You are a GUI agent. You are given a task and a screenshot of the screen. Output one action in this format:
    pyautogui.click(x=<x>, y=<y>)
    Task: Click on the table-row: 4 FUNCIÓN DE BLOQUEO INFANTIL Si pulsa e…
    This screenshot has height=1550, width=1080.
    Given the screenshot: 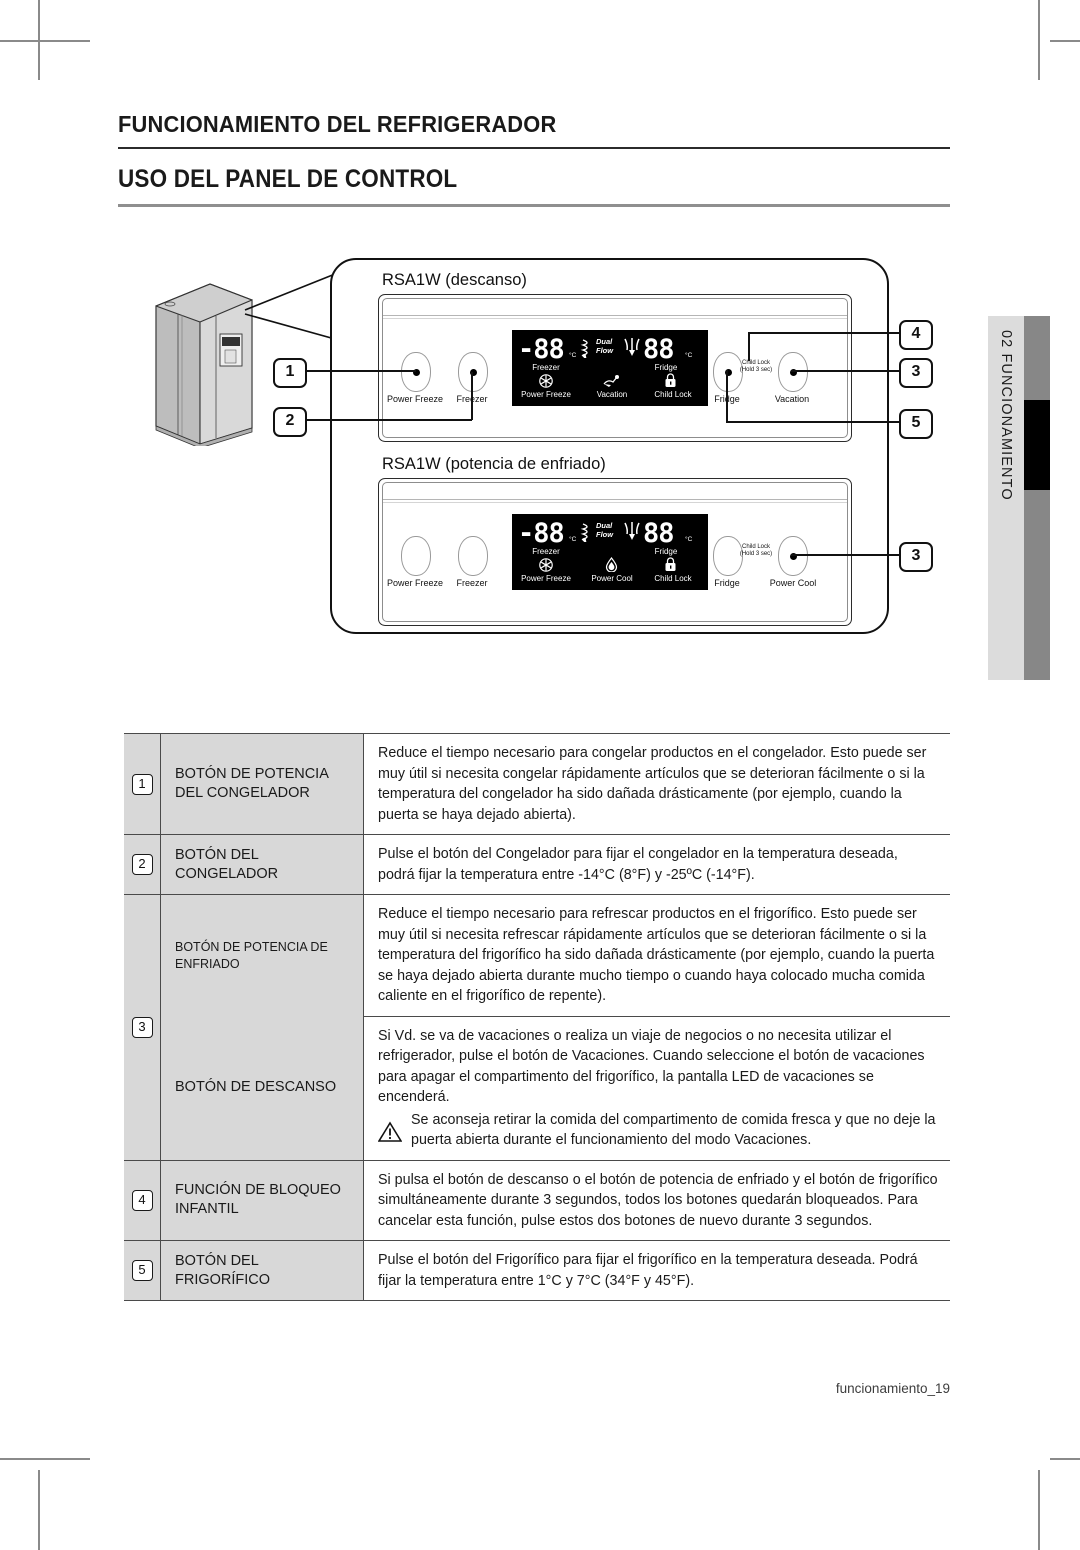 What is the action you would take?
    pyautogui.click(x=537, y=1200)
    